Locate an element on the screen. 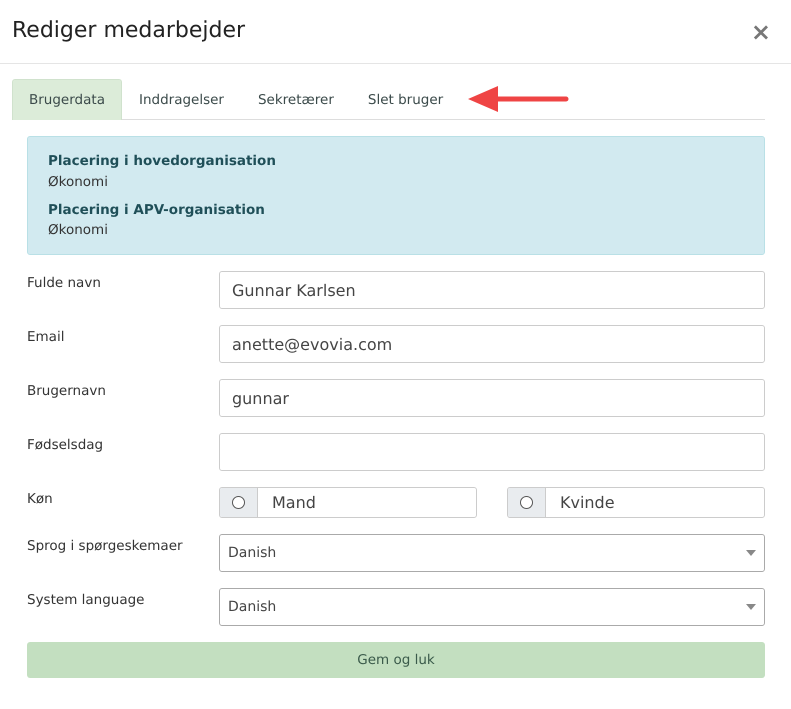 This screenshot has width=791, height=709. field-label: System language is located at coordinates (86, 600).